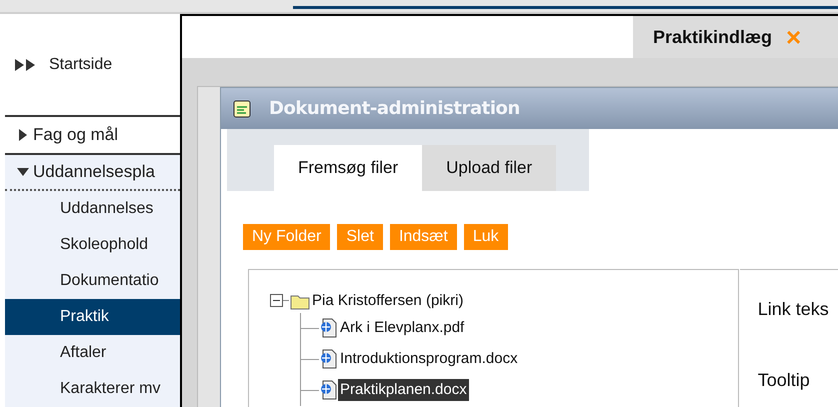 The width and height of the screenshot is (838, 407). I want to click on tree-item: Praktikplanen.docx, so click(403, 390).